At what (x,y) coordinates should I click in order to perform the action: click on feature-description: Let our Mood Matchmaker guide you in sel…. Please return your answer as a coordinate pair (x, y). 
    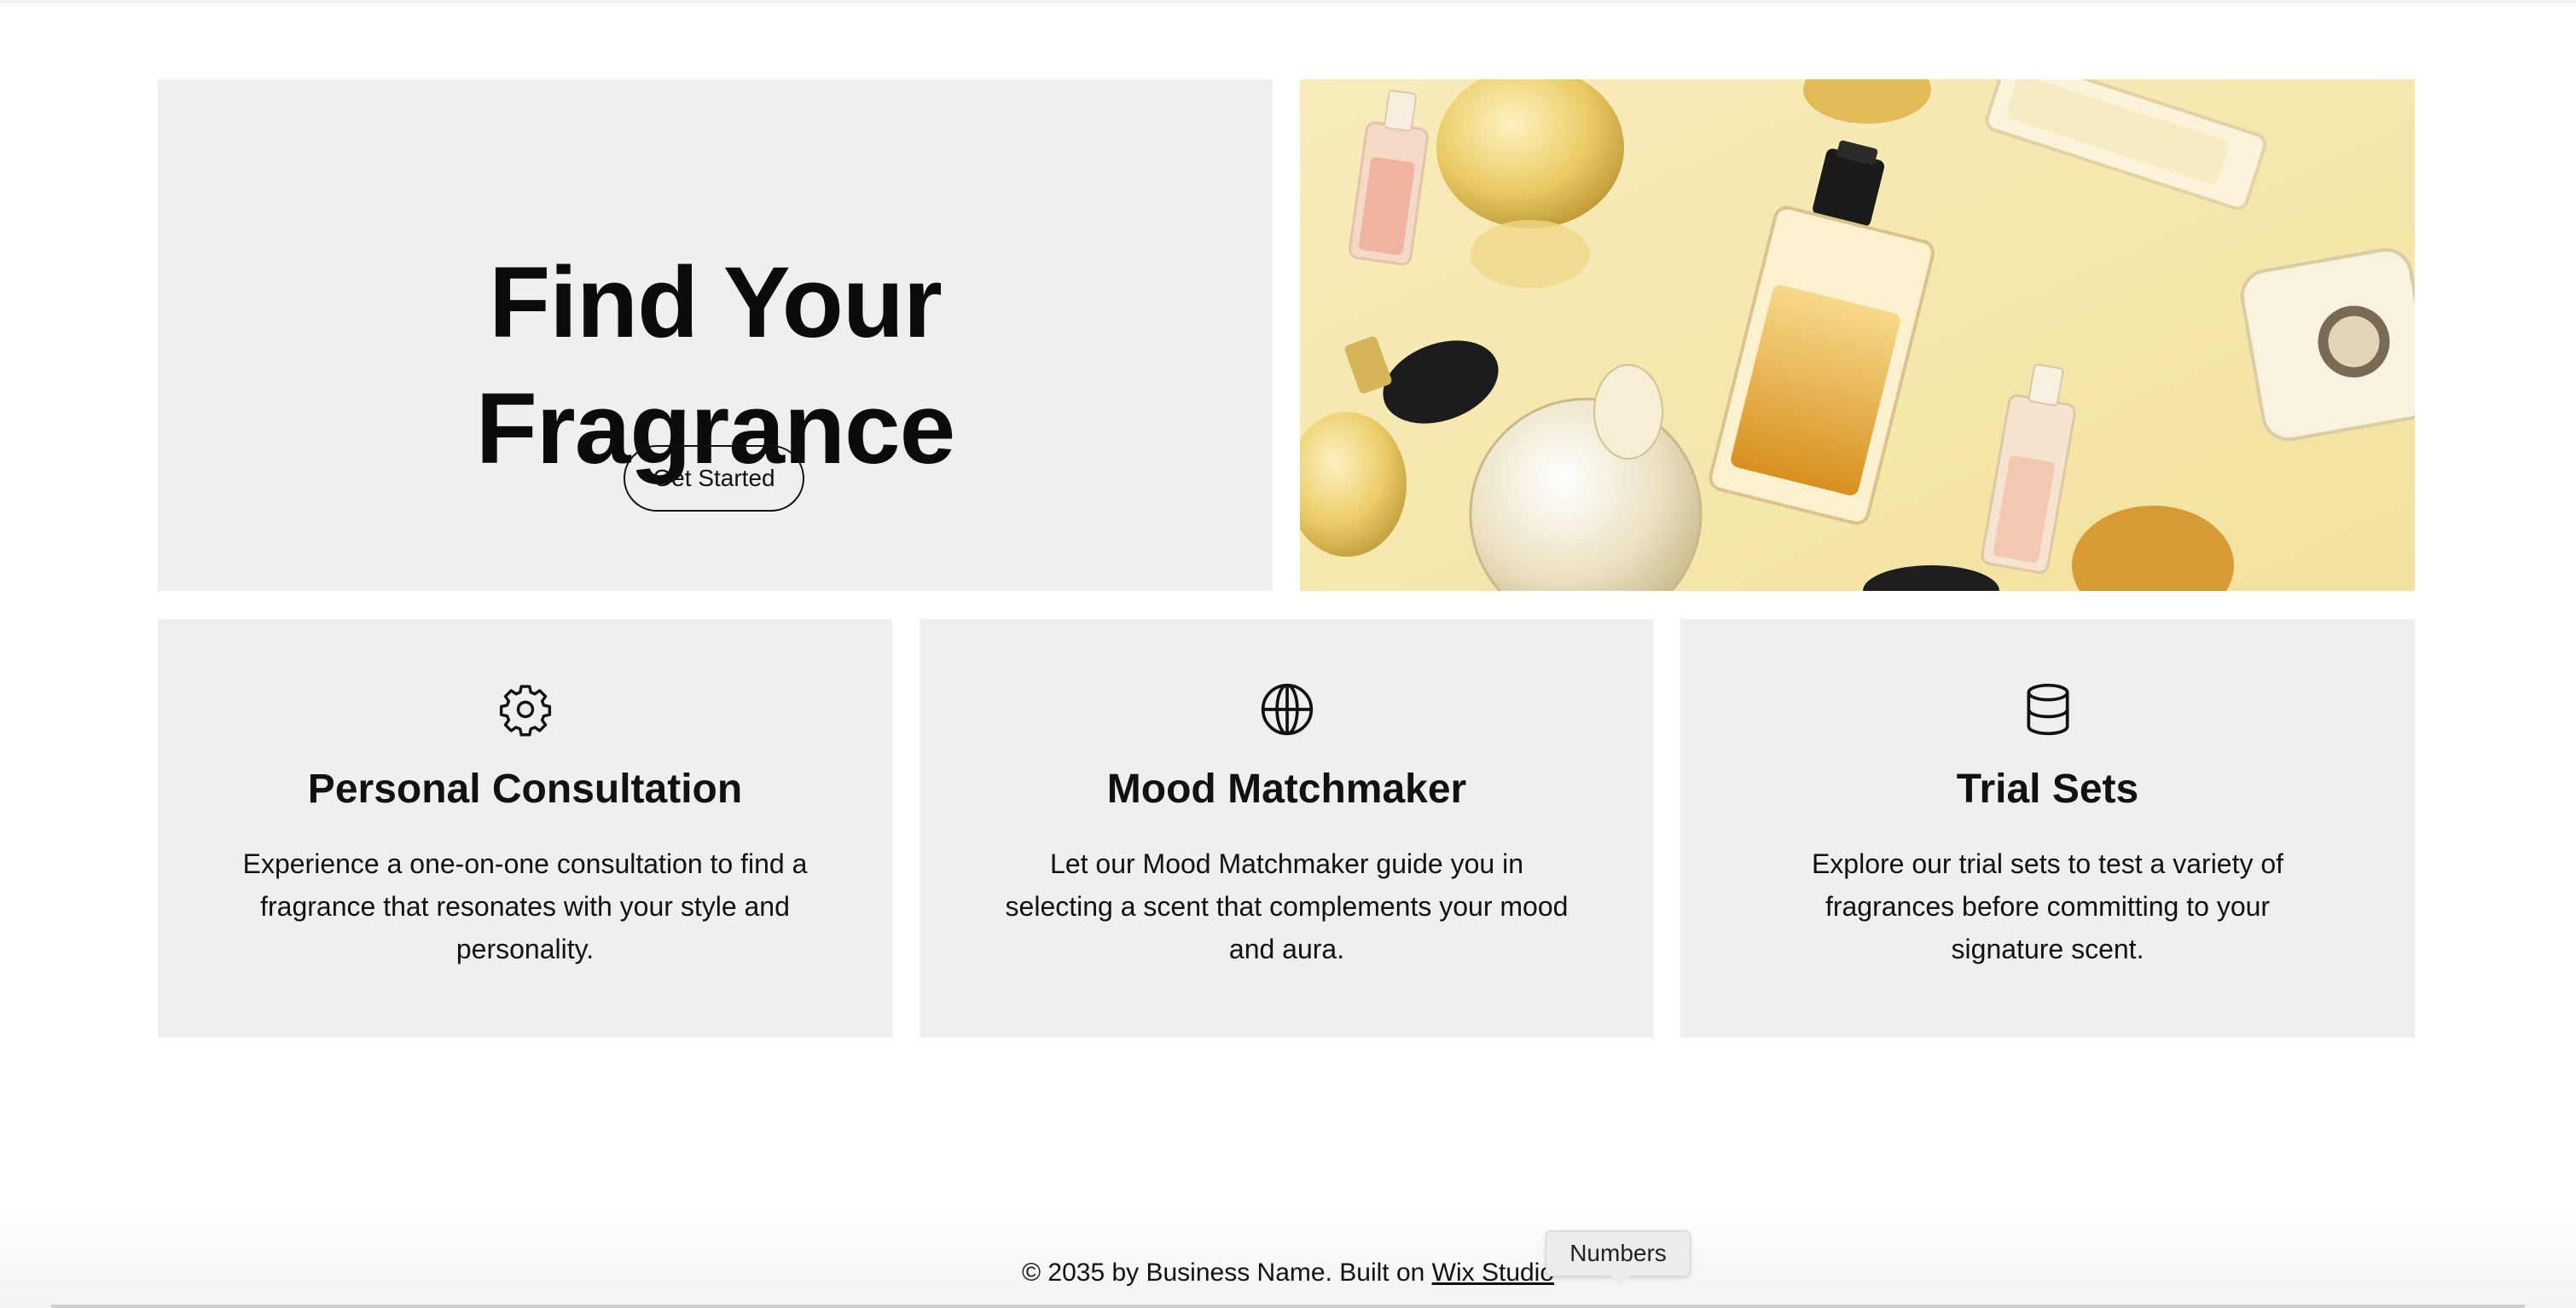
    Looking at the image, I should click on (1287, 906).